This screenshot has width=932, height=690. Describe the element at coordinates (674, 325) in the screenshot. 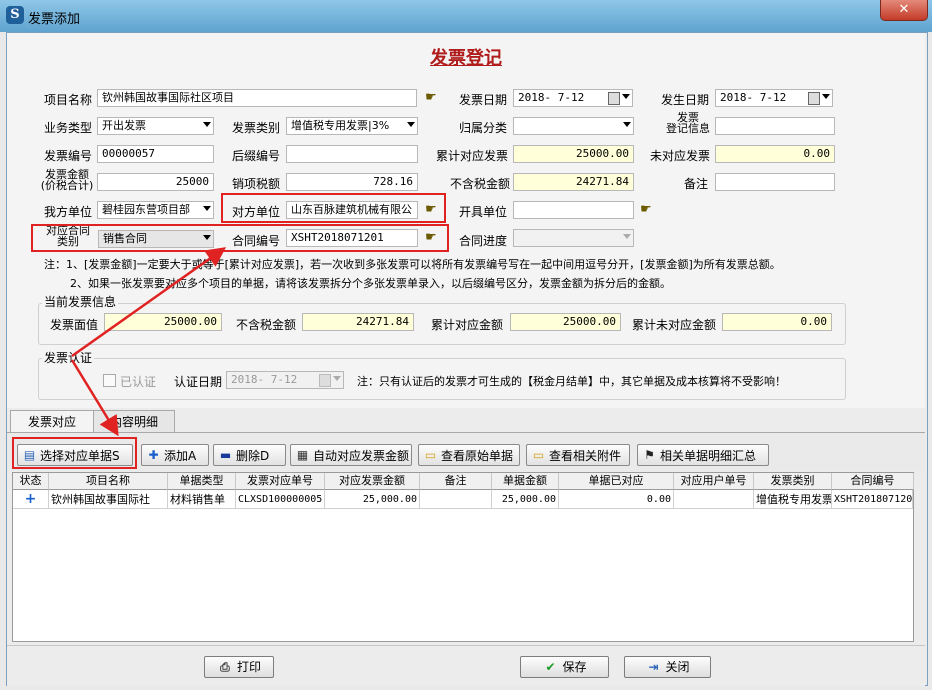

I see `current-uncum-label: 累计未对应金额` at that location.